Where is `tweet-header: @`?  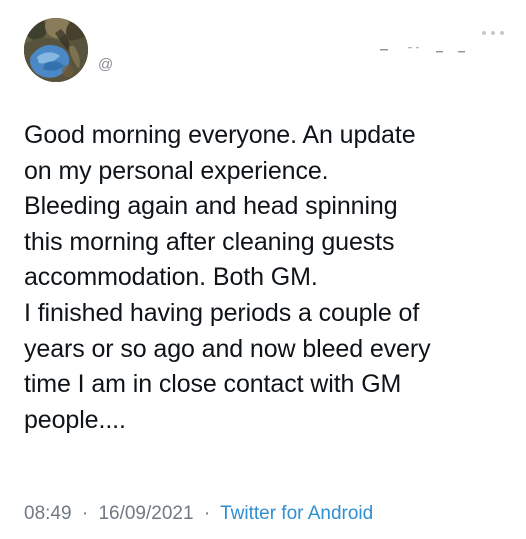 tweet-header: @ is located at coordinates (264, 54).